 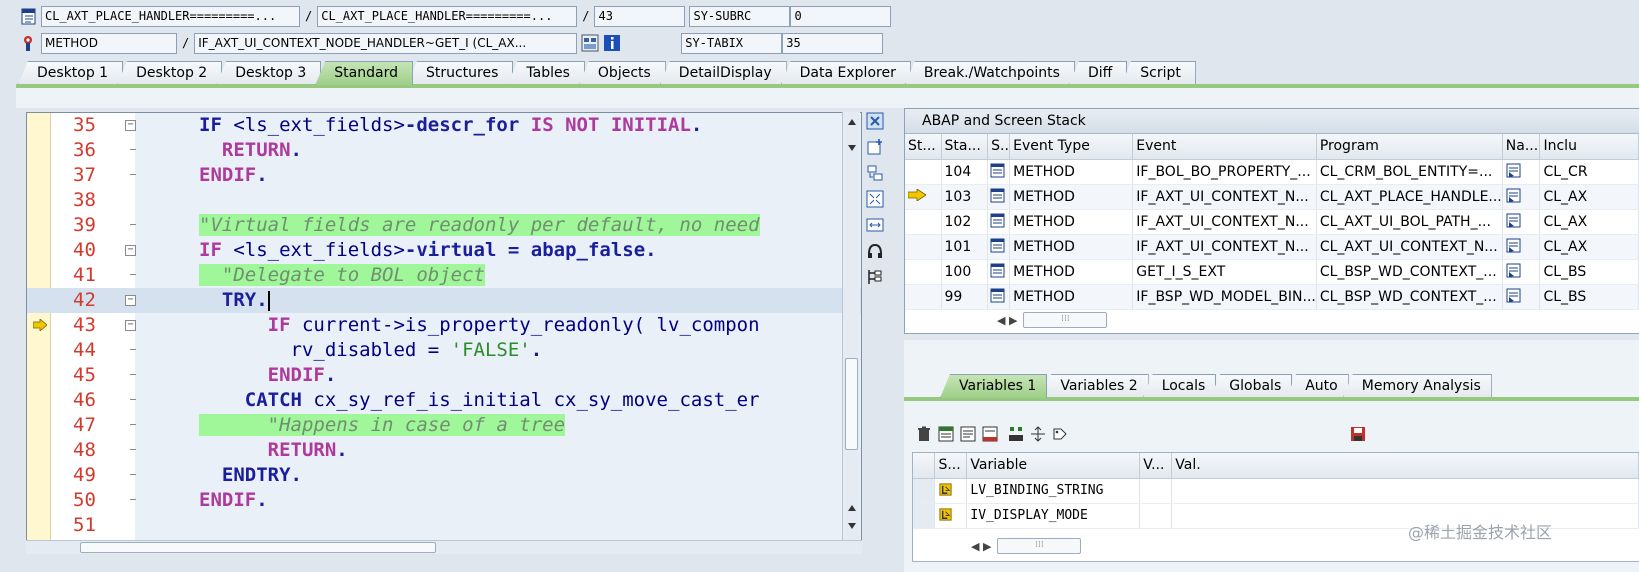 I want to click on code-line: 49 ENDTRY., so click(x=444, y=475).